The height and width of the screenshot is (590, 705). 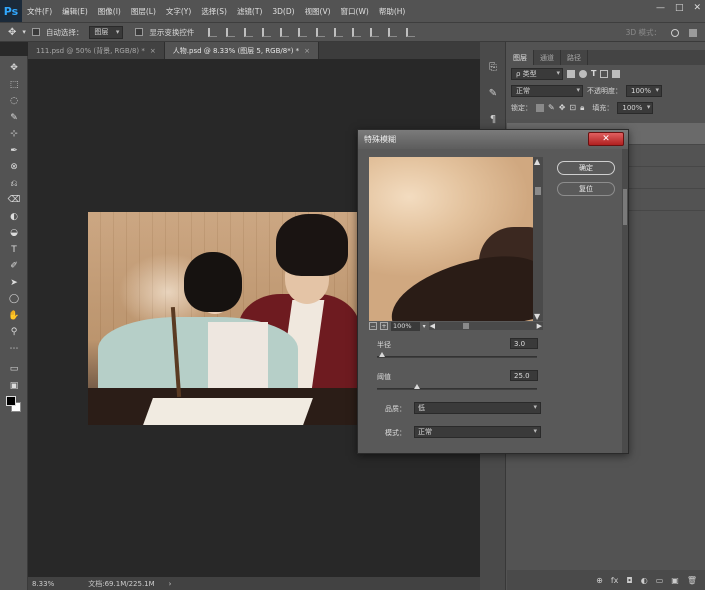 What do you see at coordinates (14, 283) in the screenshot?
I see `path-select-tool-icon: ➤` at bounding box center [14, 283].